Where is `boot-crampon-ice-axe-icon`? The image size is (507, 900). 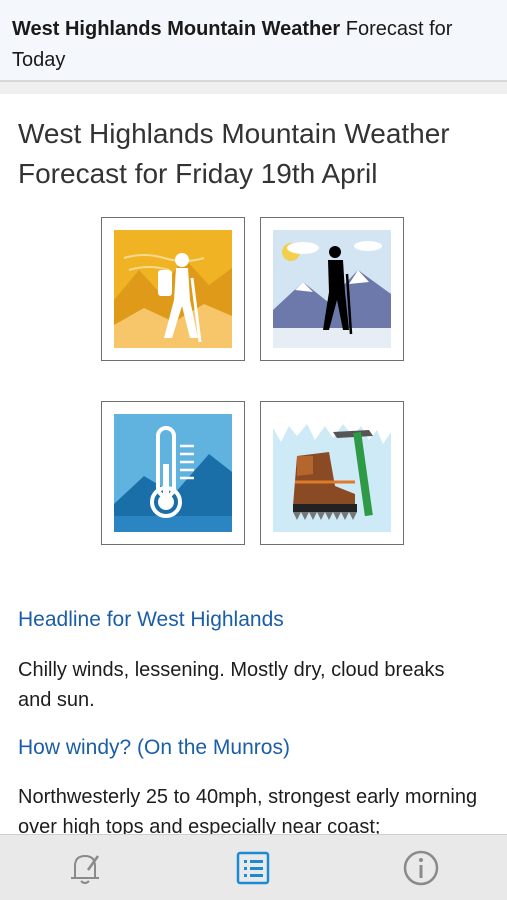 boot-crampon-ice-axe-icon is located at coordinates (332, 473).